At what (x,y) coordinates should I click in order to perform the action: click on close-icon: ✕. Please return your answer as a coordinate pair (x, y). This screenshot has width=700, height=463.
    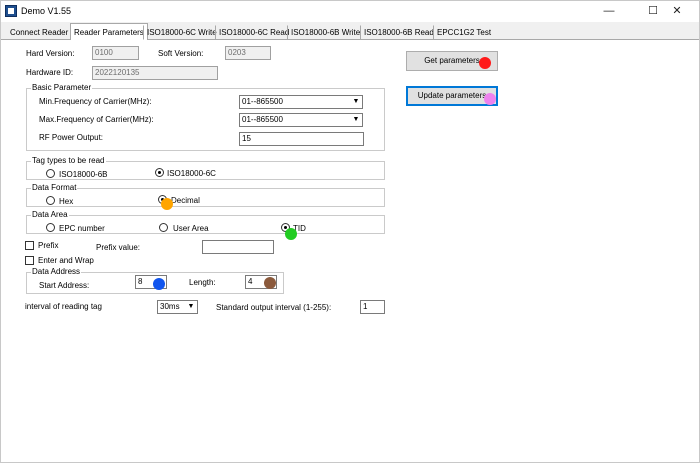
    Looking at the image, I should click on (677, 11).